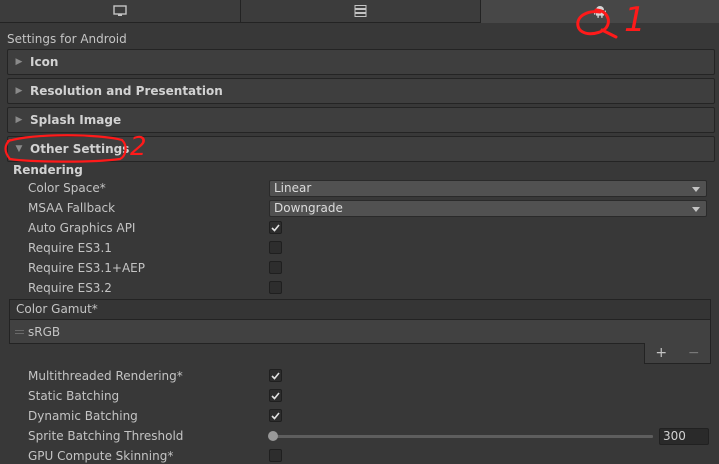 The width and height of the screenshot is (719, 464). Describe the element at coordinates (105, 376) in the screenshot. I see `multithreaded-rendering-label: Multithreaded Rendering*` at that location.